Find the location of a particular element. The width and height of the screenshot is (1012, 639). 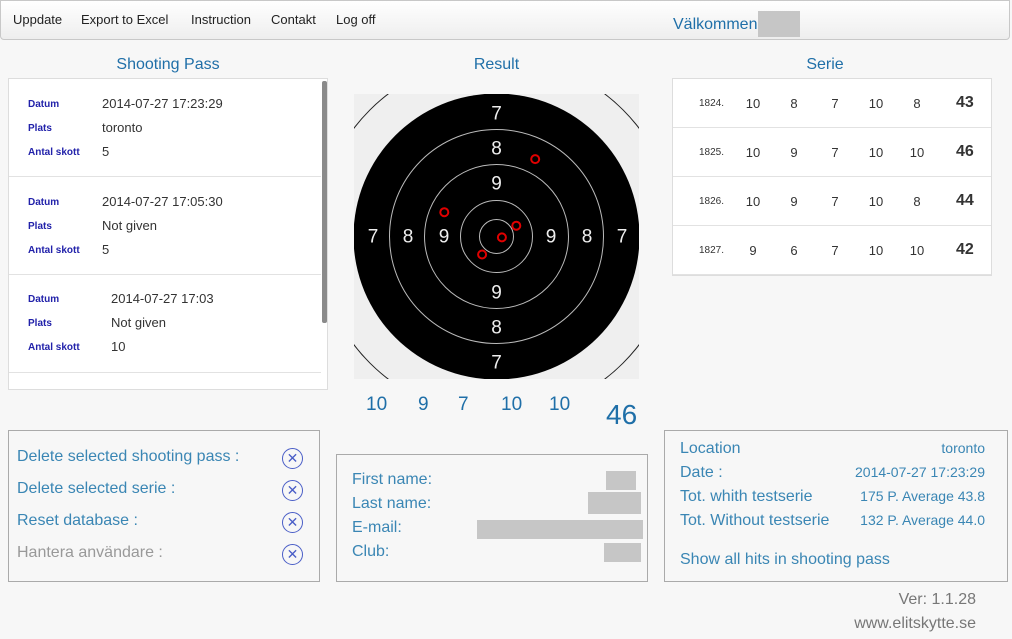

email-label: E-mail: is located at coordinates (377, 527).